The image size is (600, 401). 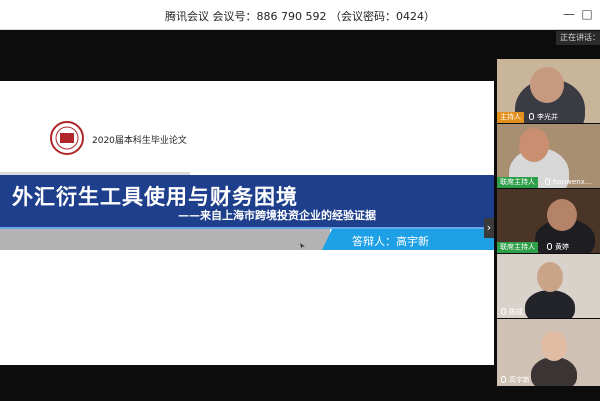 I want to click on maximize-button: □, so click(x=587, y=14).